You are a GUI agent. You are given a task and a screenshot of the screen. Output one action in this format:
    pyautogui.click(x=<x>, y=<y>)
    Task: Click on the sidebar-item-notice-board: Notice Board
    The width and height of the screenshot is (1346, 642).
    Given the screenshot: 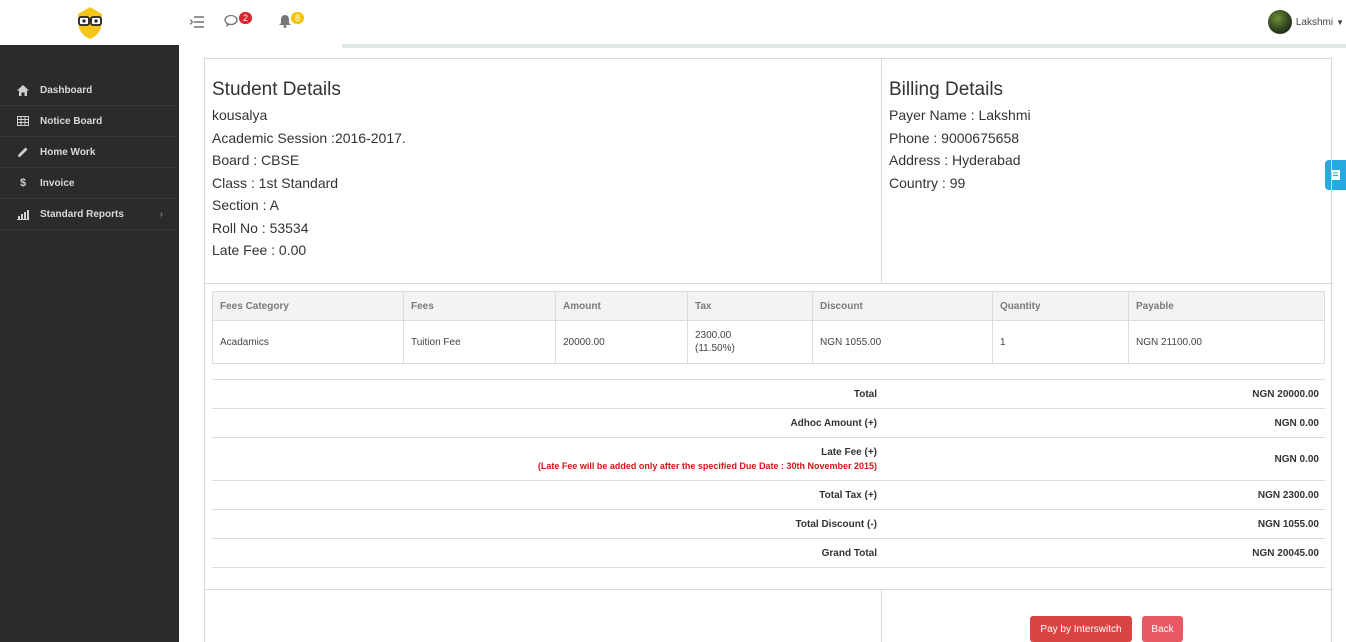 What is the action you would take?
    pyautogui.click(x=89, y=121)
    